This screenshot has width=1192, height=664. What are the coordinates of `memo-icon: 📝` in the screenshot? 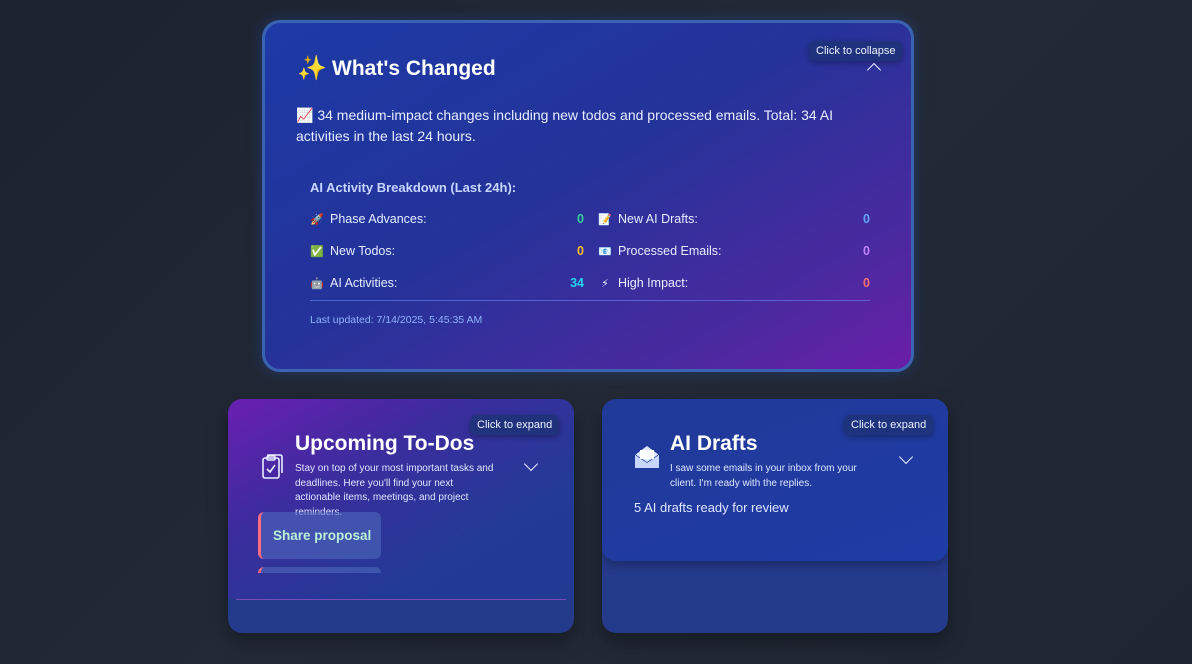 It's located at (605, 219).